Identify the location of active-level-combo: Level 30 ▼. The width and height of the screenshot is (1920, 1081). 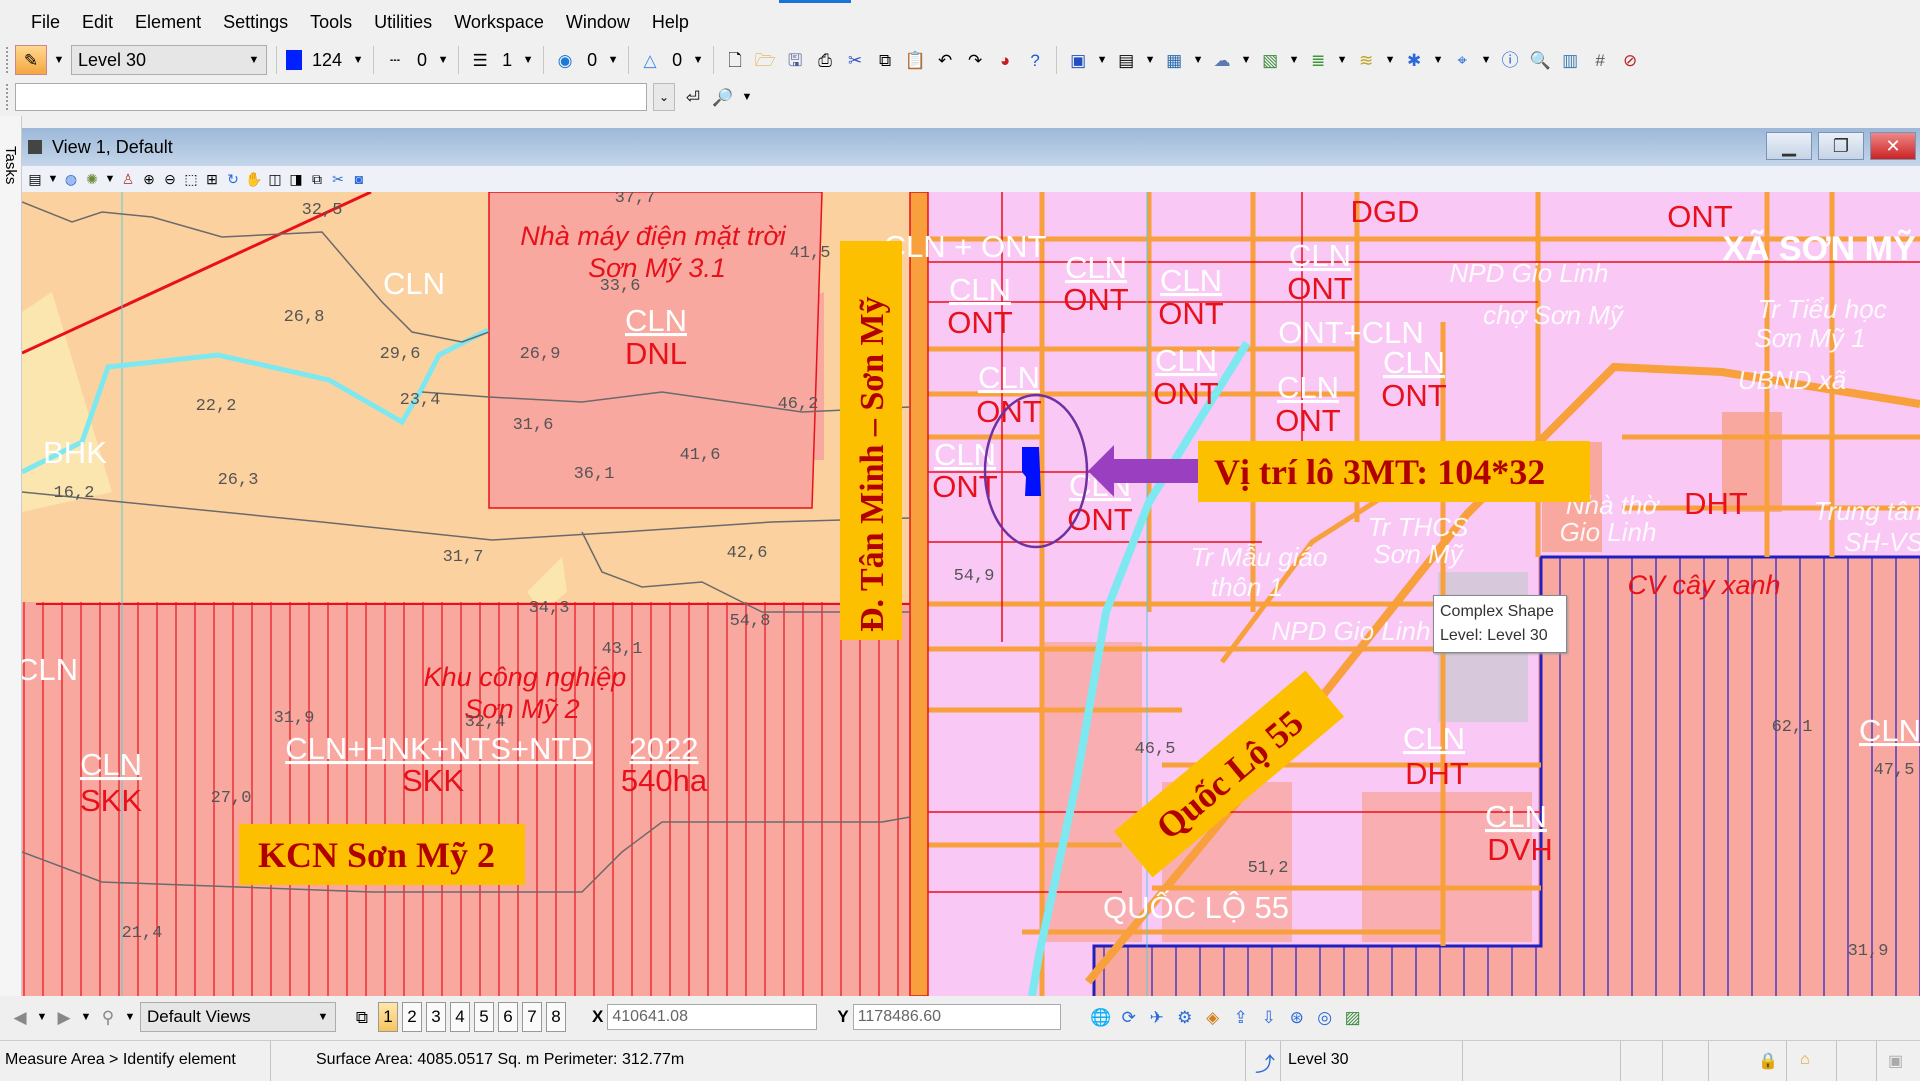
(169, 60).